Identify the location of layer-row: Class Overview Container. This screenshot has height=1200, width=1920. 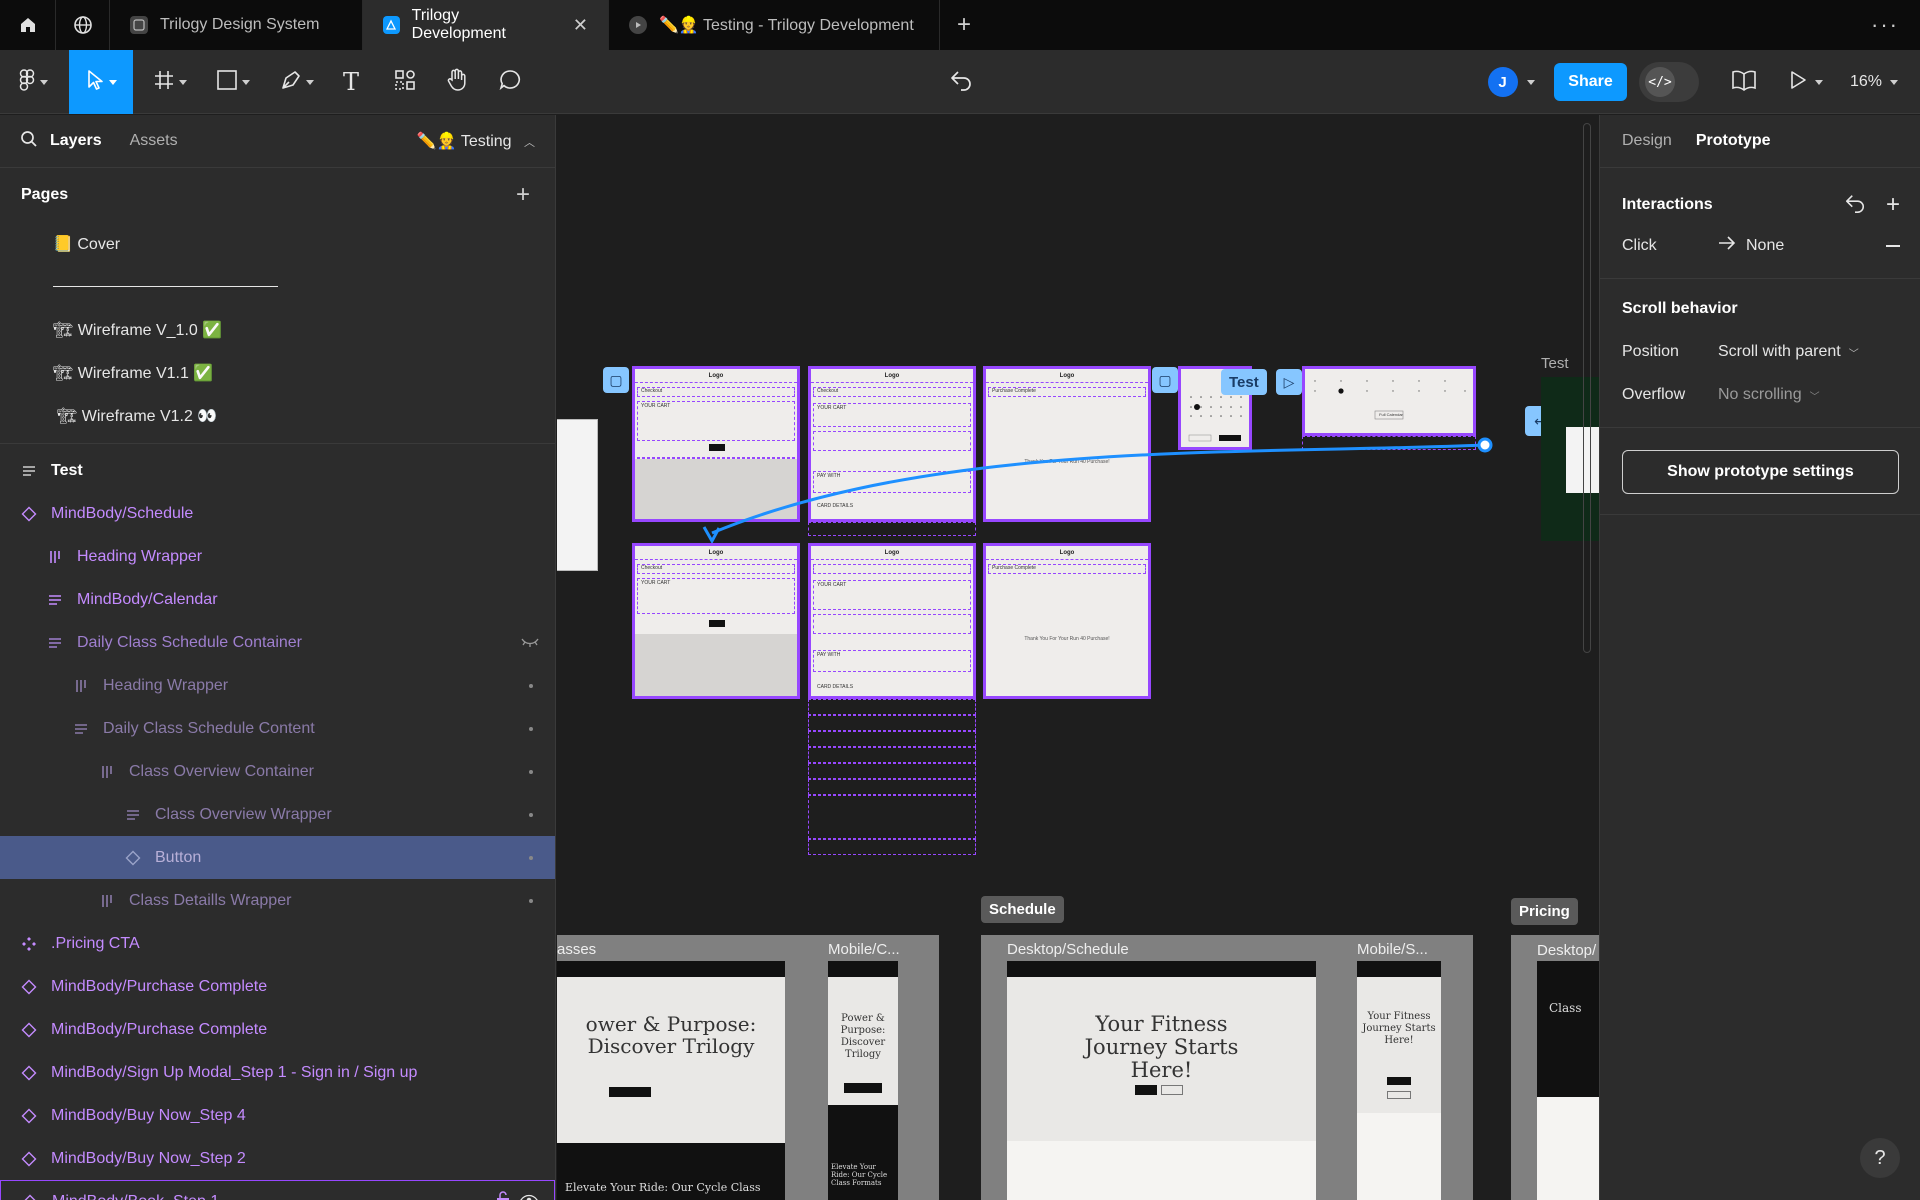
(277, 771).